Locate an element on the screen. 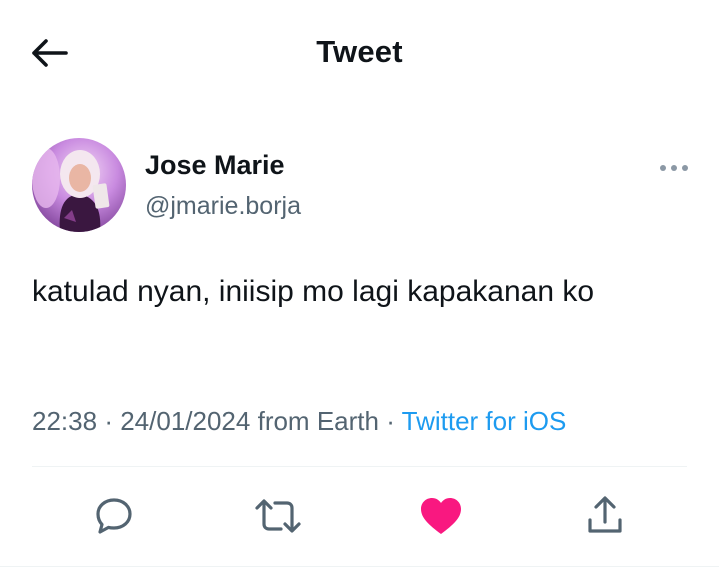 This screenshot has width=719, height=588. ellipsis-icon is located at coordinates (674, 168).